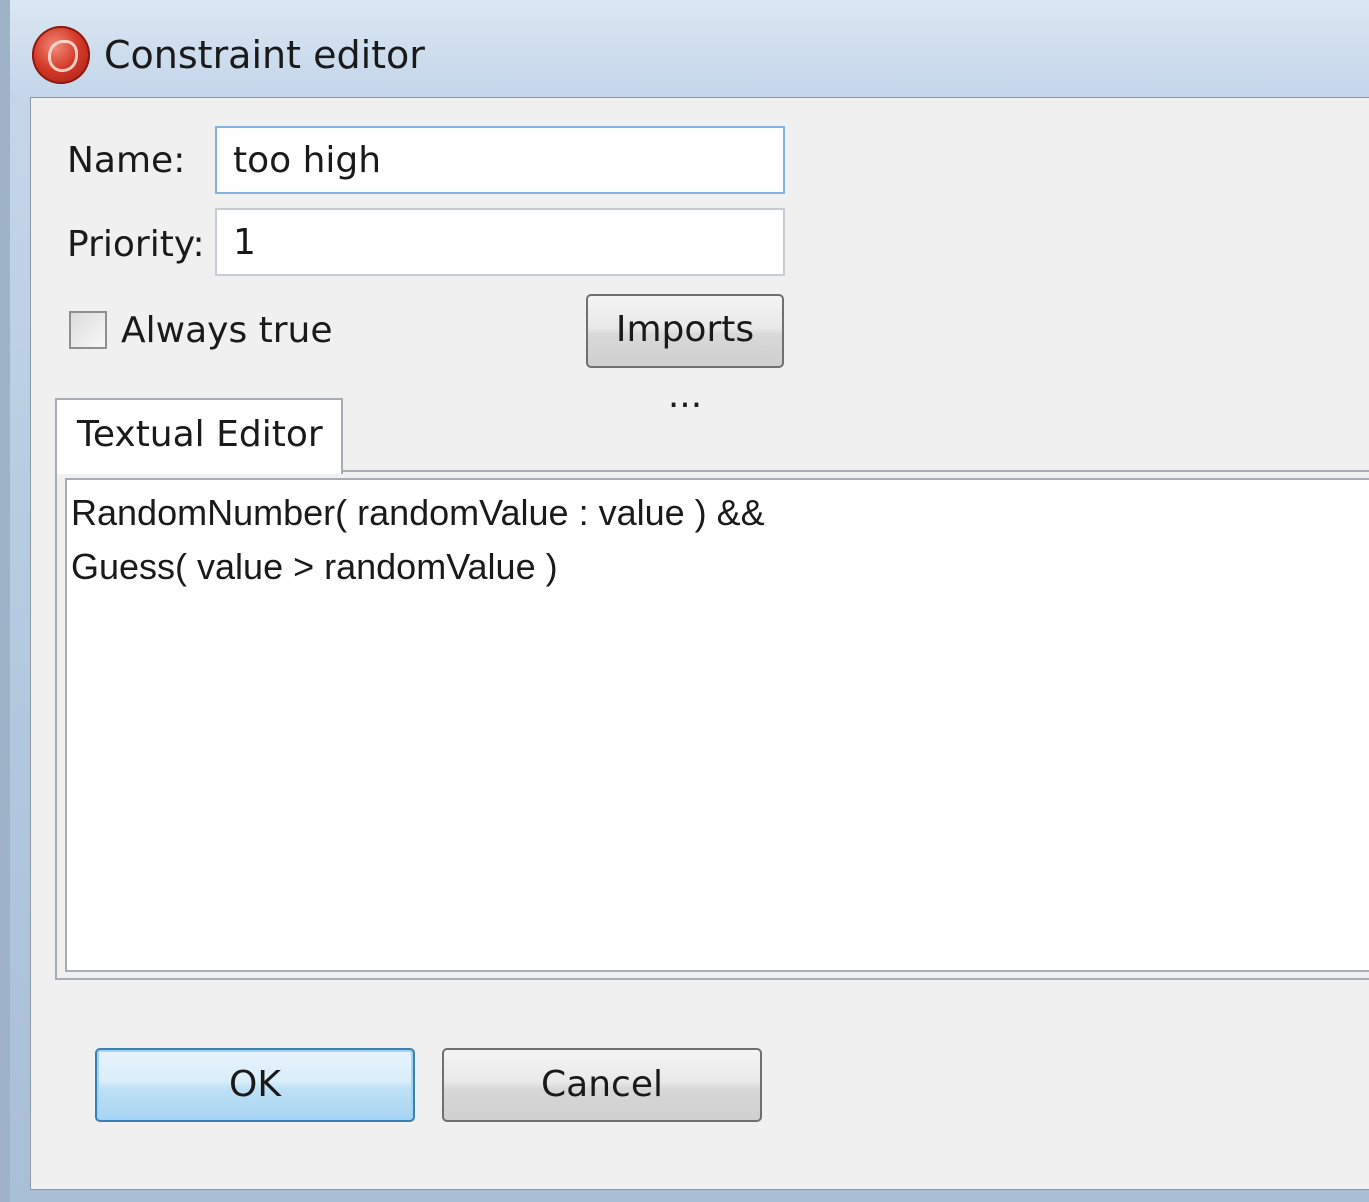 This screenshot has height=1202, width=1369. I want to click on code-line: RandomNumber( randomValue : value ) &&, so click(418, 512).